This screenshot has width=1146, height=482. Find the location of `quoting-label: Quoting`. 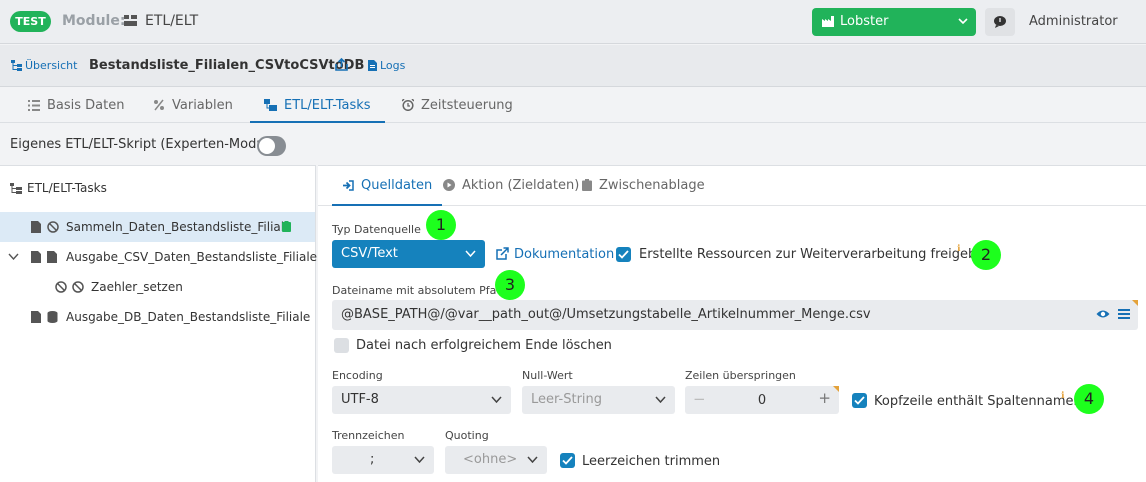

quoting-label: Quoting is located at coordinates (467, 435).